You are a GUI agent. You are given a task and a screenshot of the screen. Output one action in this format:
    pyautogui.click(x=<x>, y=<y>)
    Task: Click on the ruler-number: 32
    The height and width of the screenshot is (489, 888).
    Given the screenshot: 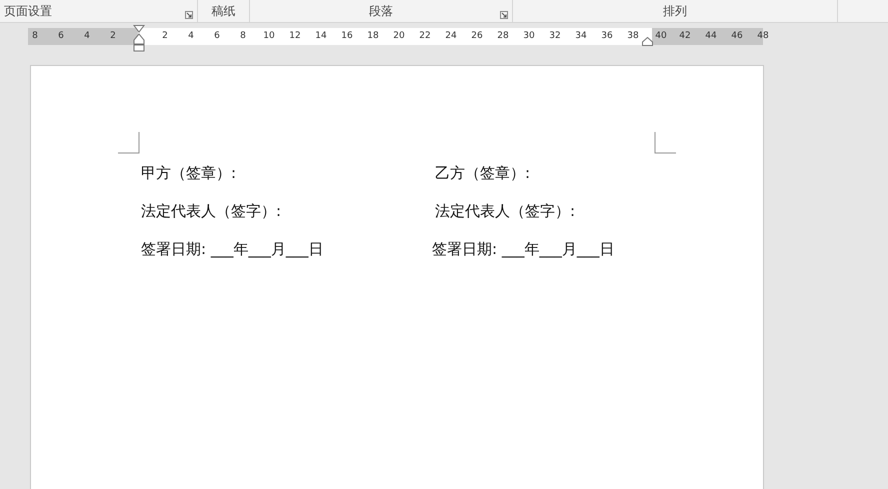 What is the action you would take?
    pyautogui.click(x=555, y=36)
    